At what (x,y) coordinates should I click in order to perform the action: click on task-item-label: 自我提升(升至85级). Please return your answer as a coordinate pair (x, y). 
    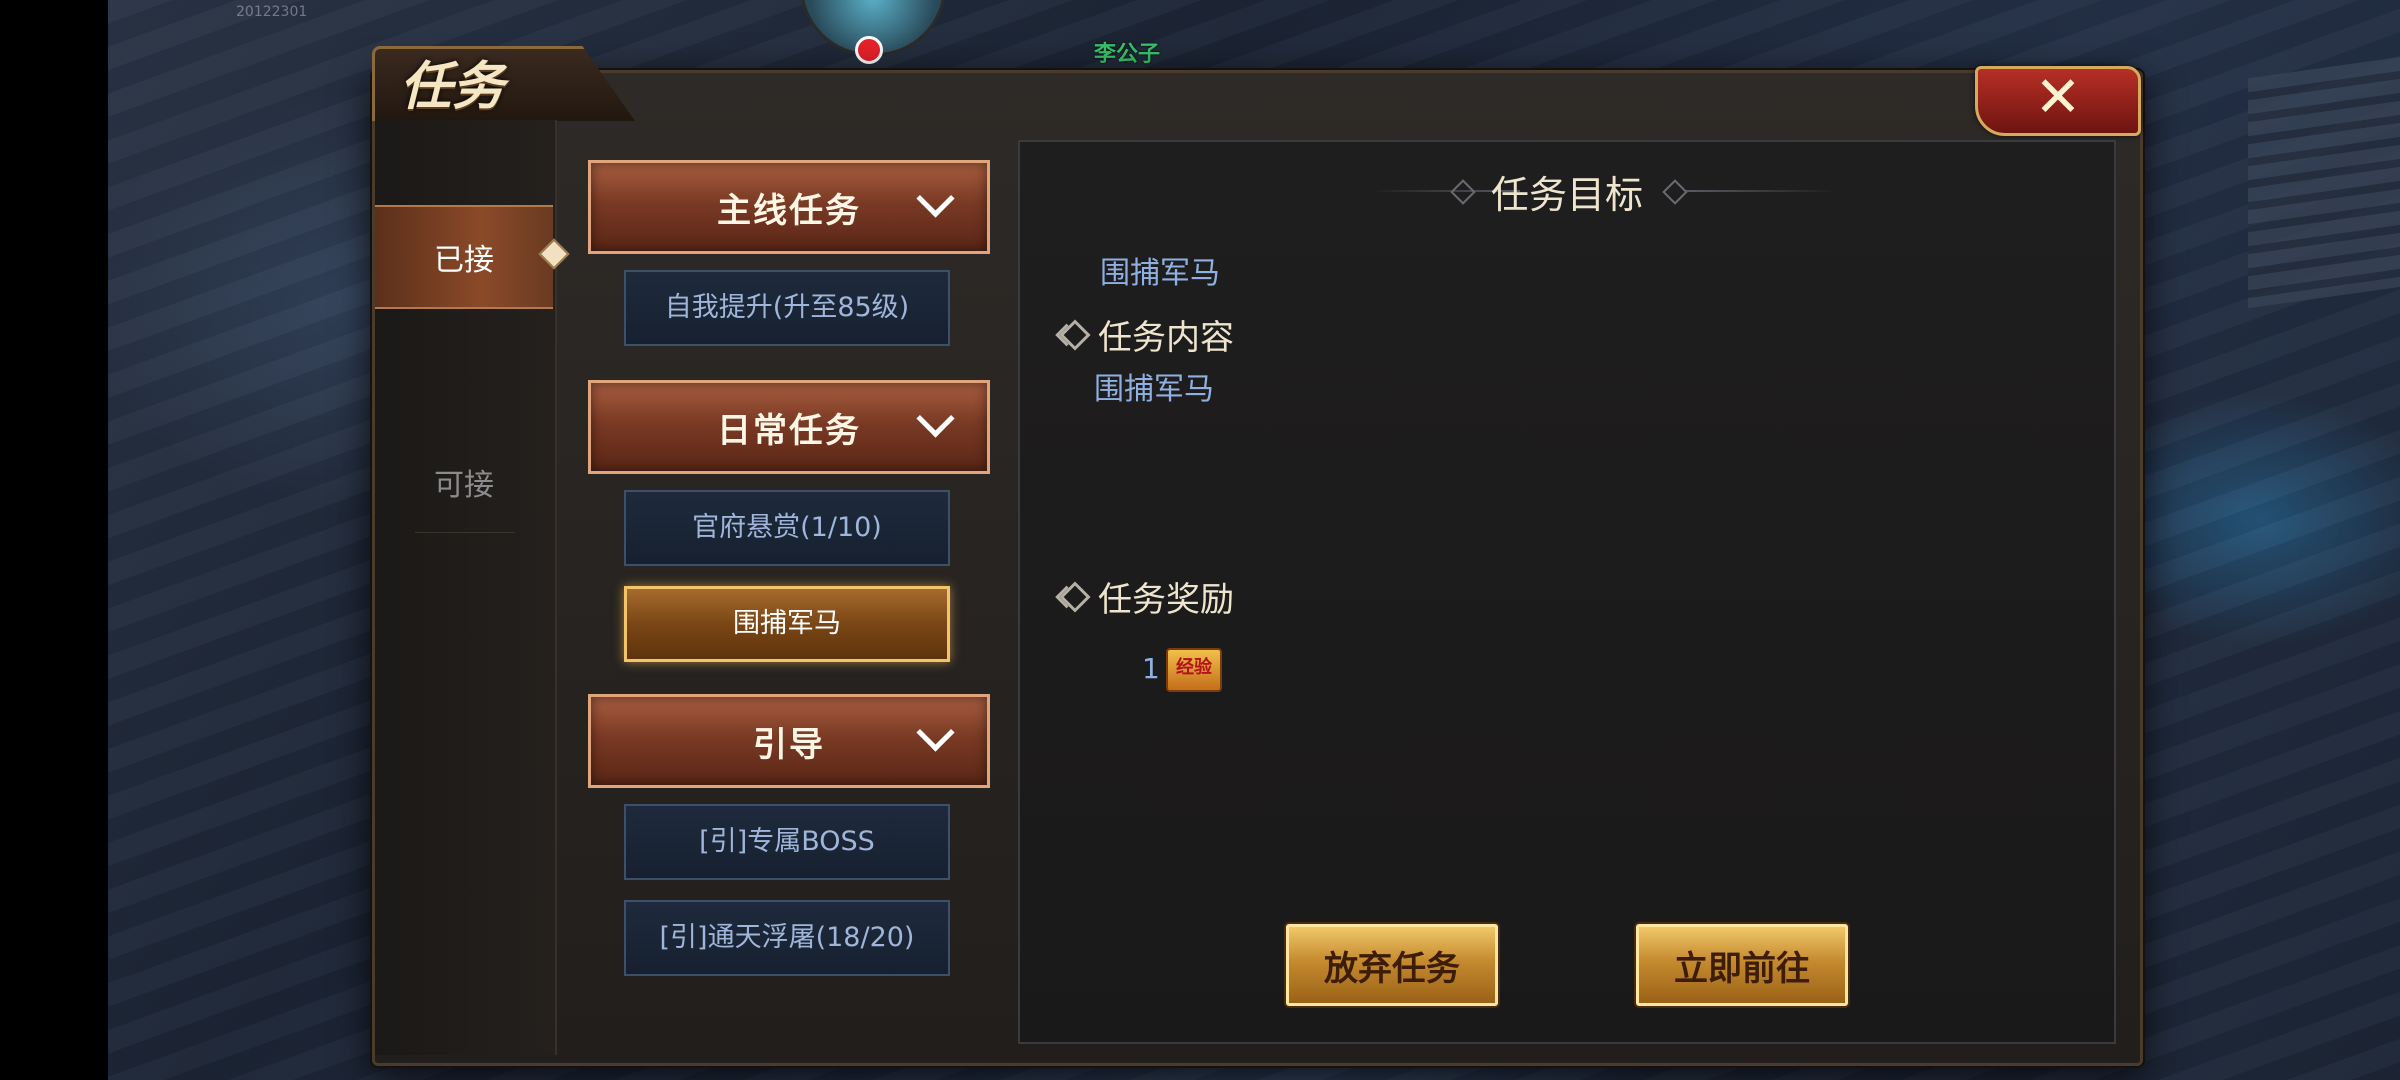
    Looking at the image, I should click on (787, 307).